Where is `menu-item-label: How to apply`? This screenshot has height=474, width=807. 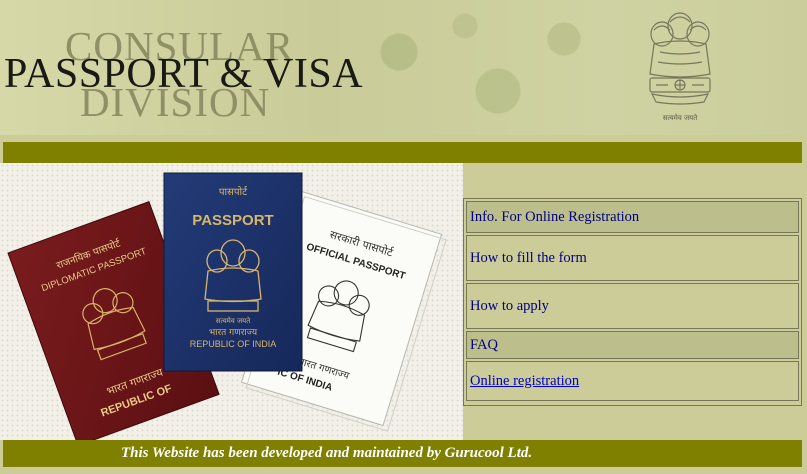
menu-item-label: How to apply is located at coordinates (509, 306).